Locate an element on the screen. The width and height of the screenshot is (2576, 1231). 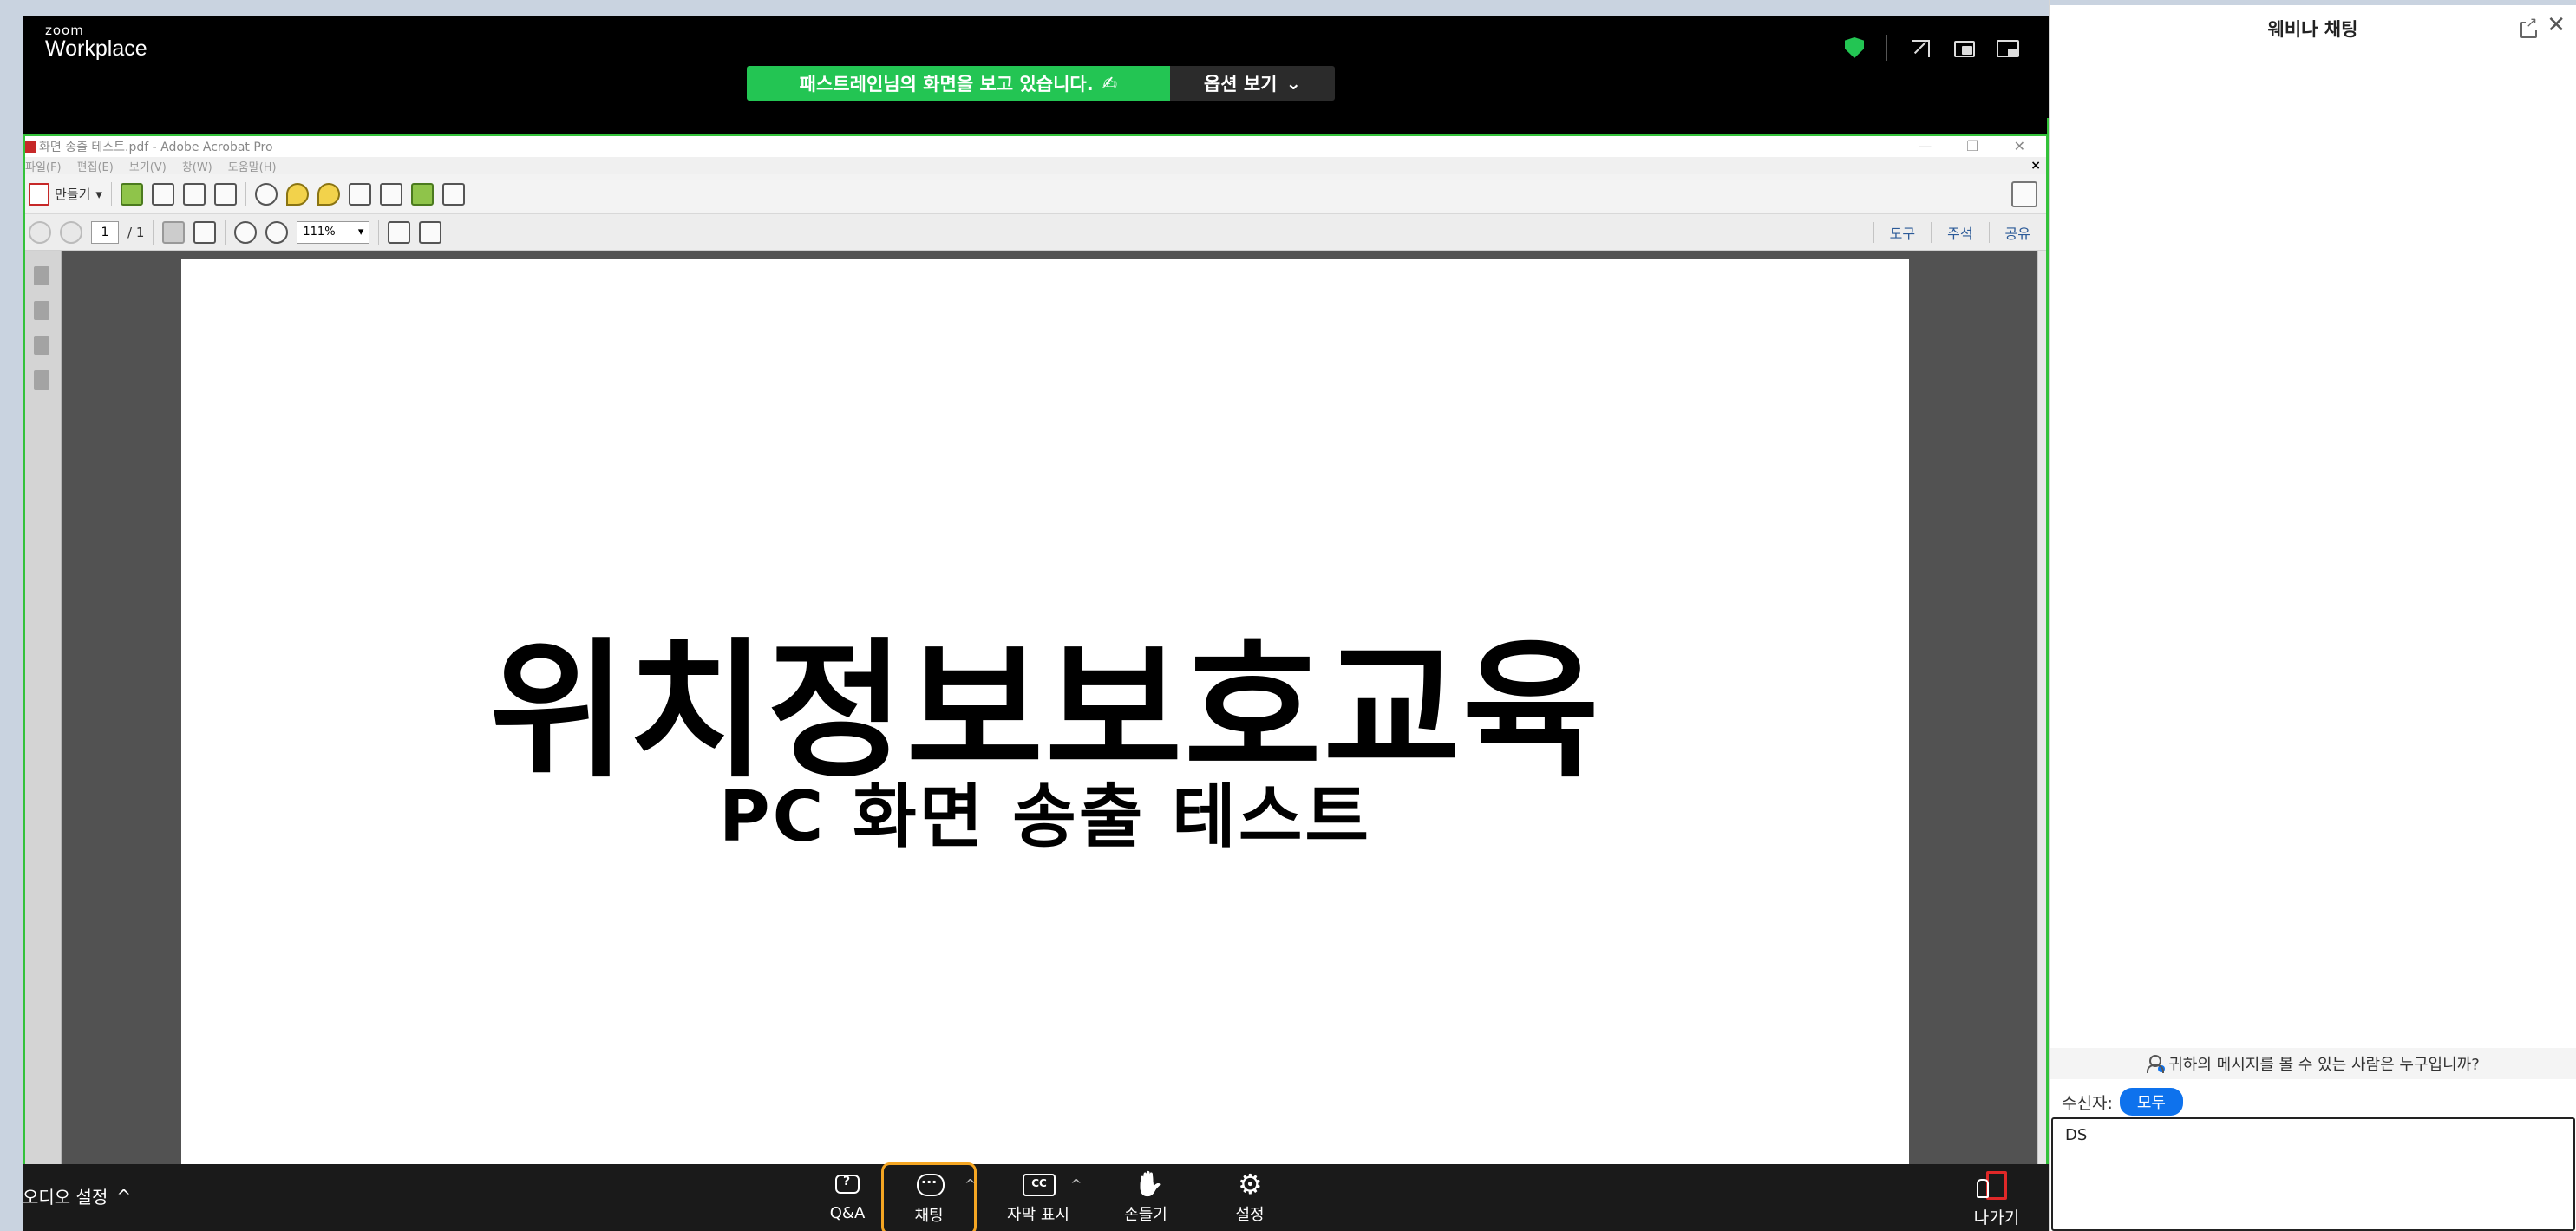
page-number-input: 1 is located at coordinates (105, 232).